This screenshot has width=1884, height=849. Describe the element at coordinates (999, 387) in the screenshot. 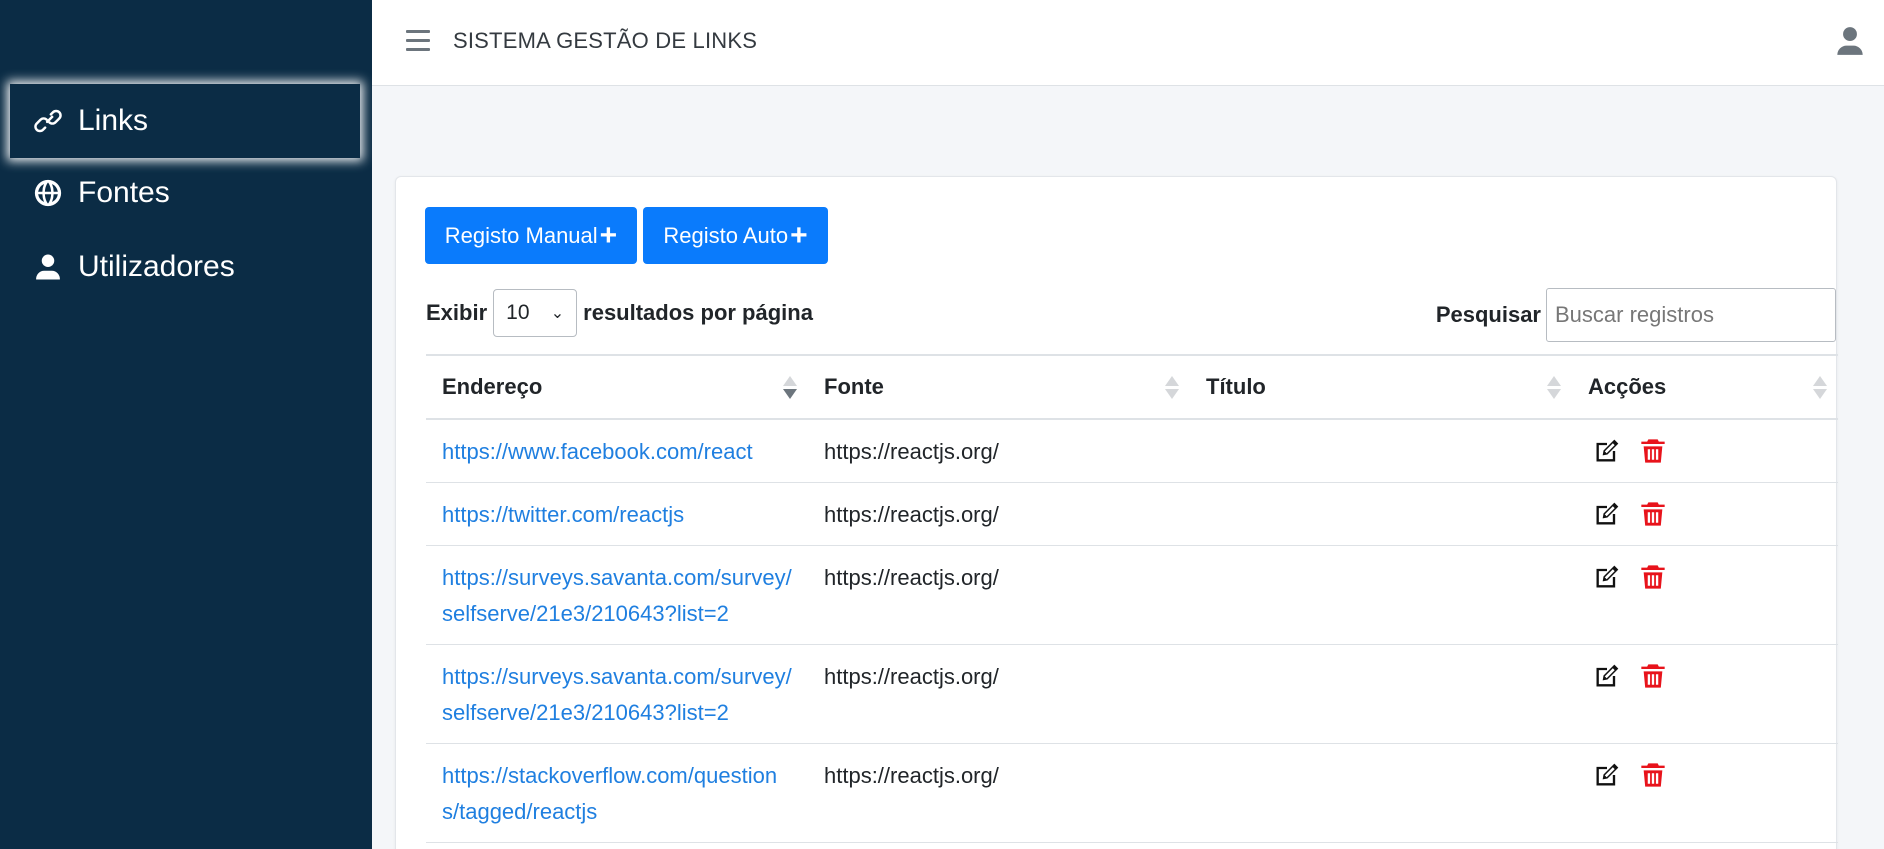

I see `column-header-fonte: Fonte` at that location.